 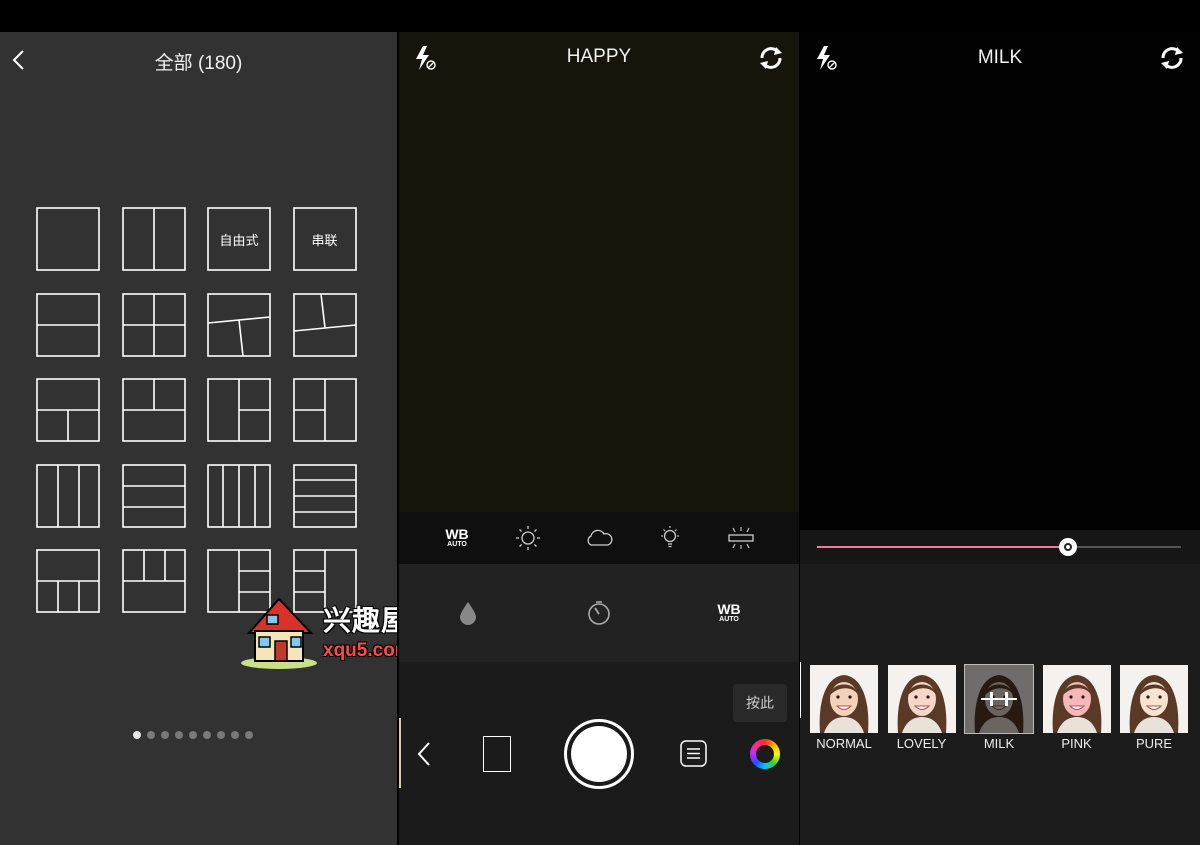 I want to click on timer-icon, so click(x=599, y=613).